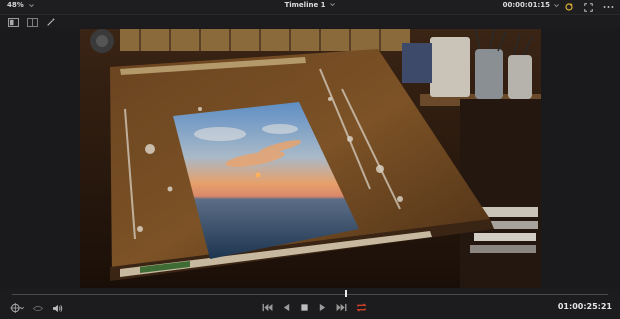  What do you see at coordinates (310, 308) in the screenshot?
I see `transport-bar: 01:00:25:21` at bounding box center [310, 308].